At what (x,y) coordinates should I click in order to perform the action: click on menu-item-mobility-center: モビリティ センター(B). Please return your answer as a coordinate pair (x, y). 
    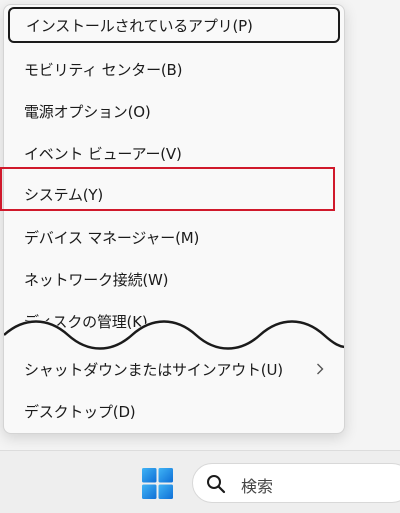
    Looking at the image, I should click on (174, 69).